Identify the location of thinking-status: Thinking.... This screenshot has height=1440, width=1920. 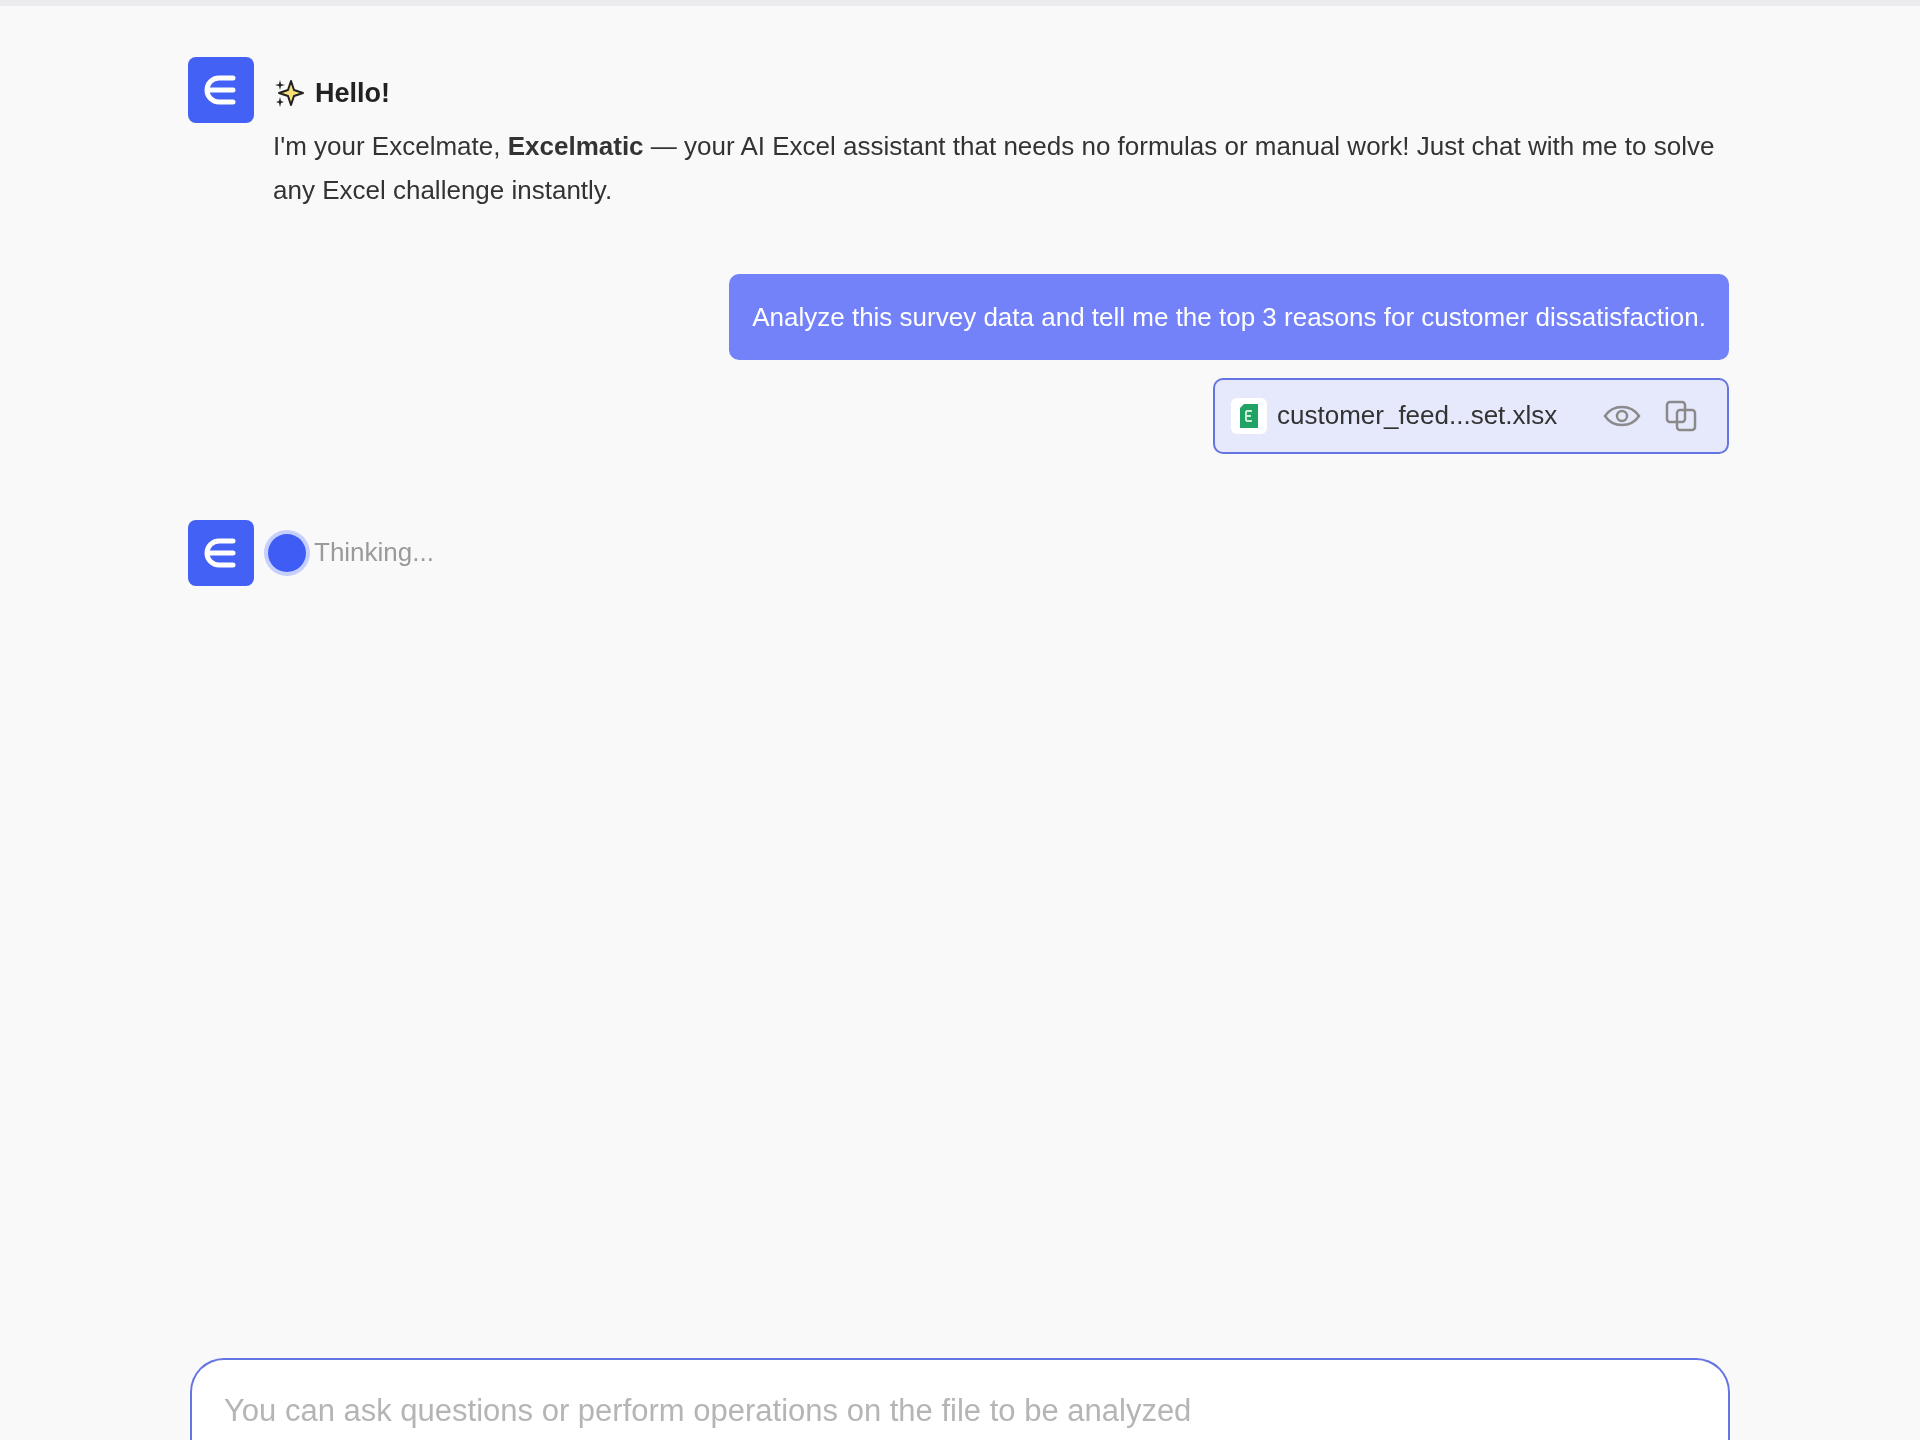
(374, 552).